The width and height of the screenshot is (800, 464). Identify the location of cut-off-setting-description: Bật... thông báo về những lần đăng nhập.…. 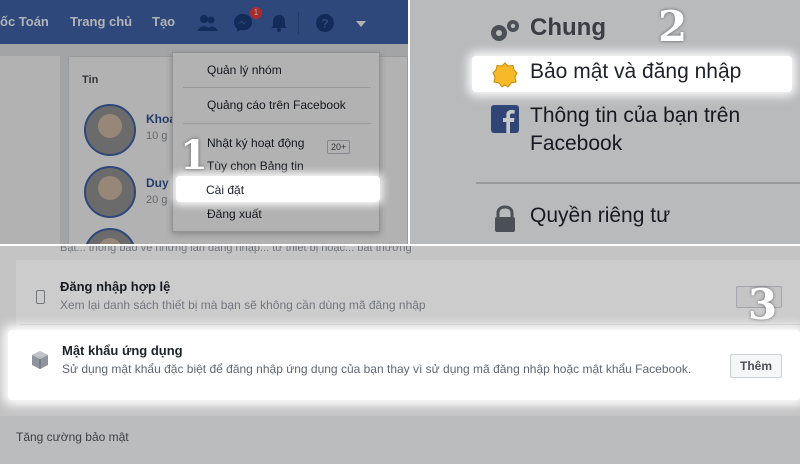
(236, 250).